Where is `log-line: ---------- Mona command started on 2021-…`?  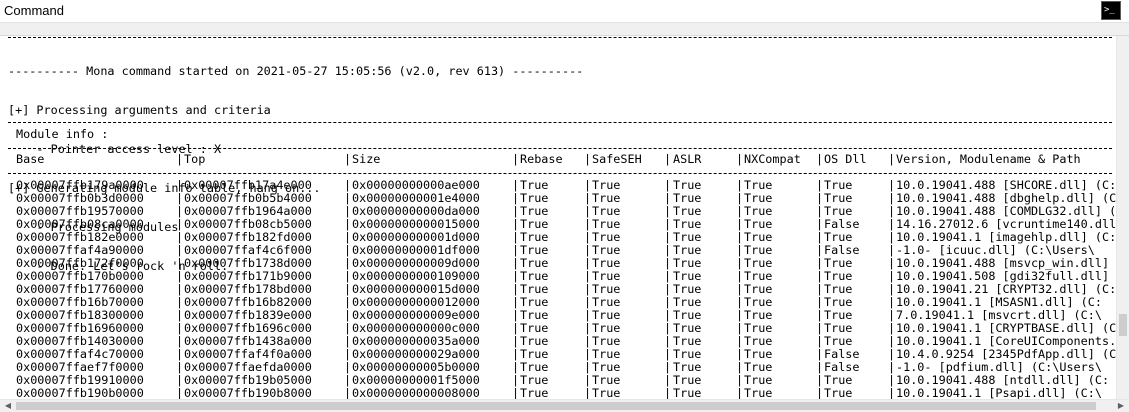
log-line: ---------- Mona command started on 2021-… is located at coordinates (296, 71).